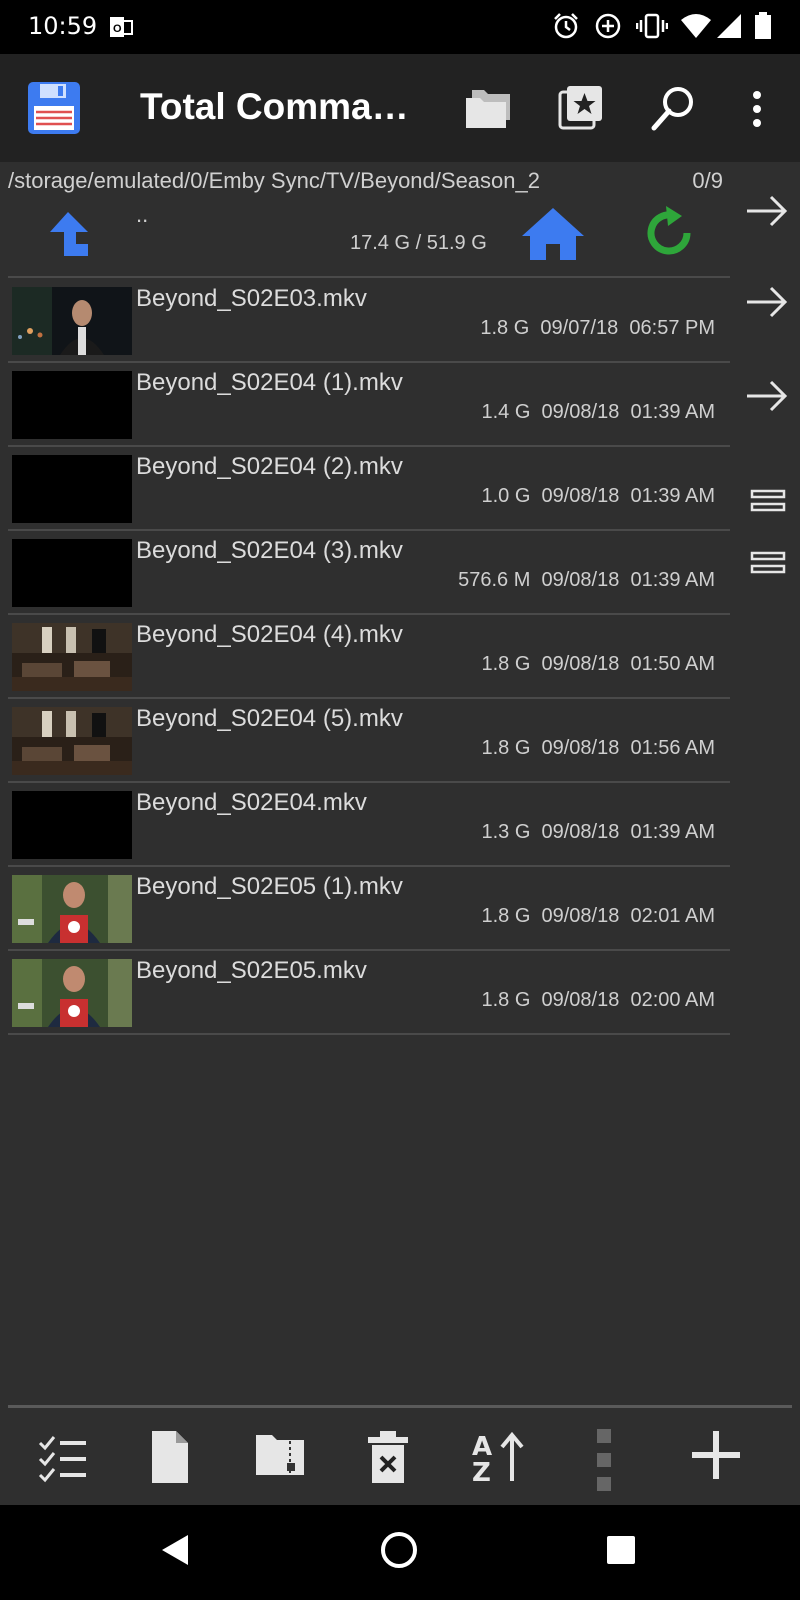  I want to click on file-name: Beyond_S02E04 (3).mkv, so click(269, 550).